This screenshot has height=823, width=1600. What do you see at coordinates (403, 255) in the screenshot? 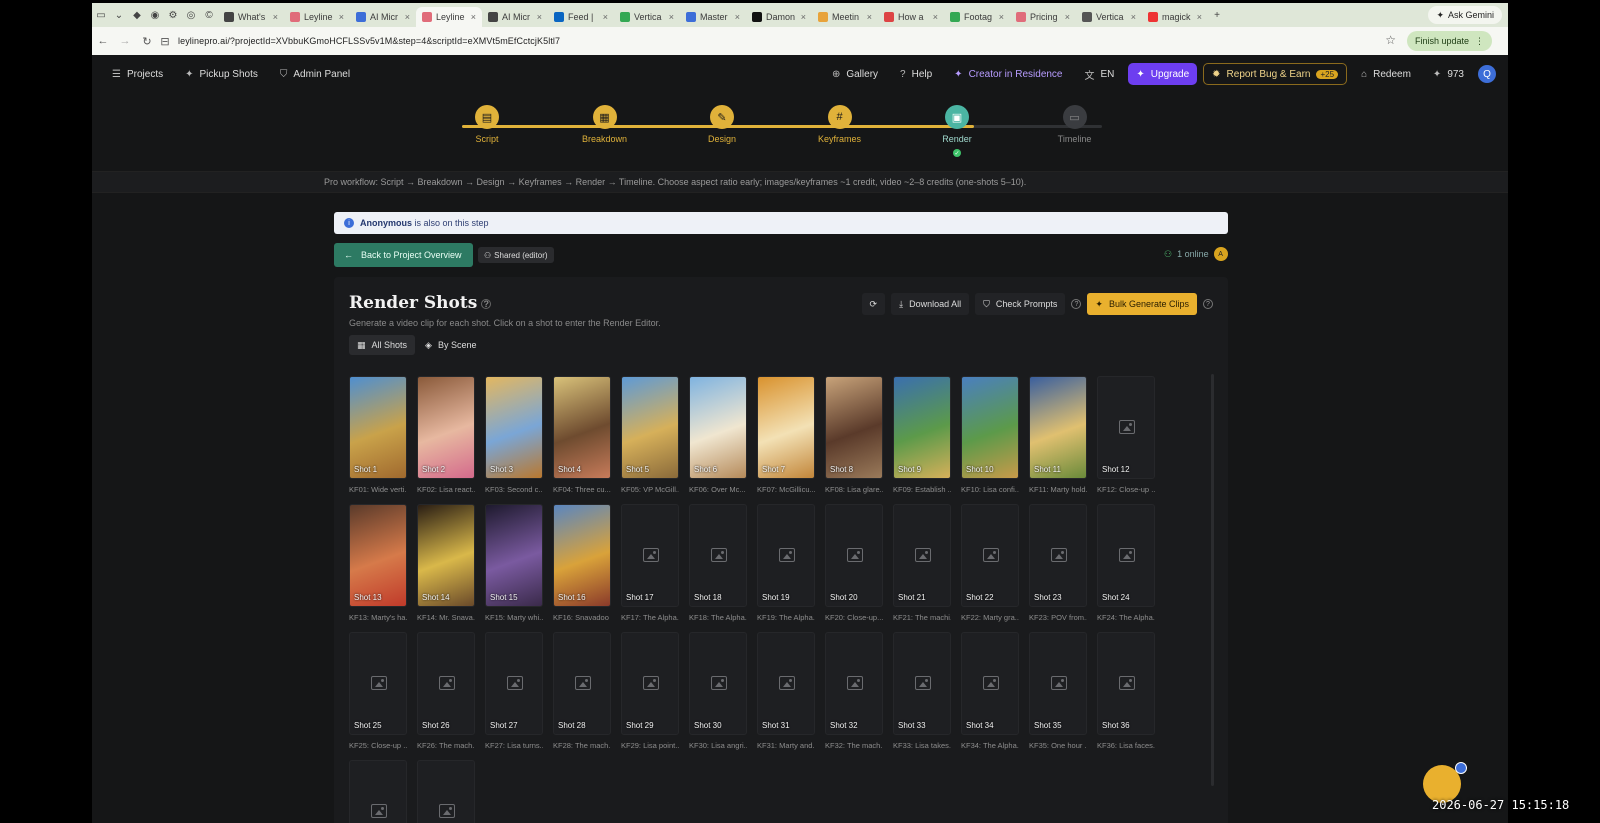
I see `back-to-overview-button: ← Back to Project Overview` at bounding box center [403, 255].